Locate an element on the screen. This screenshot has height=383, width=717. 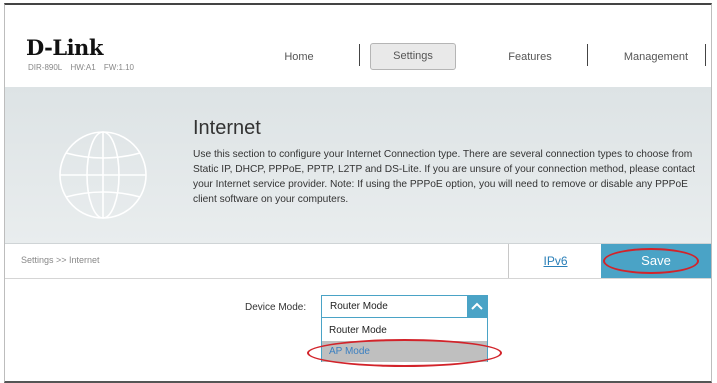
chevron-up-icon is located at coordinates (477, 306).